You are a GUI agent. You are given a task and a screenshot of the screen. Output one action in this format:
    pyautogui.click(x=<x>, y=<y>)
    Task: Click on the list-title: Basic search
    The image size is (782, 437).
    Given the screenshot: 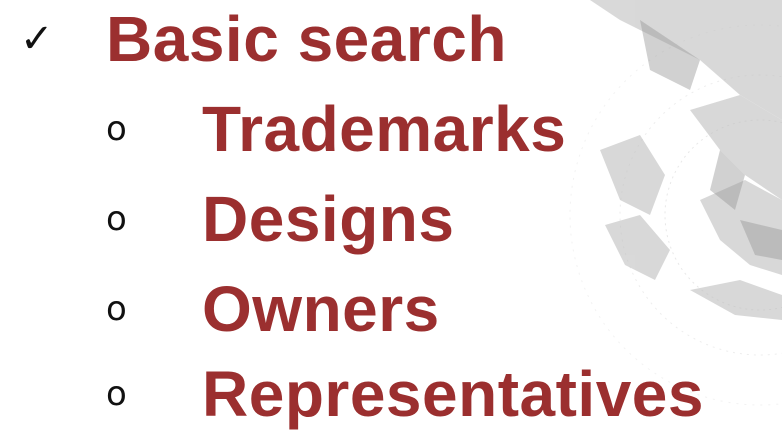 What is the action you would take?
    pyautogui.click(x=306, y=39)
    